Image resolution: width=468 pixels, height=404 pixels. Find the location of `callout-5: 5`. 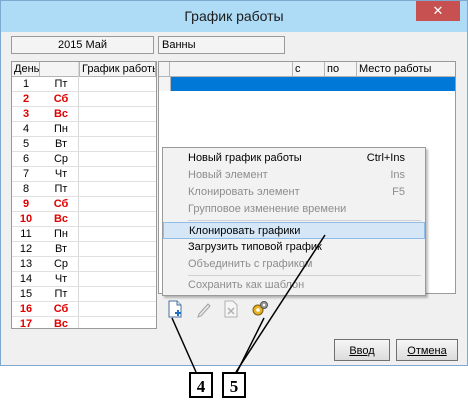

callout-5: 5 is located at coordinates (234, 385).